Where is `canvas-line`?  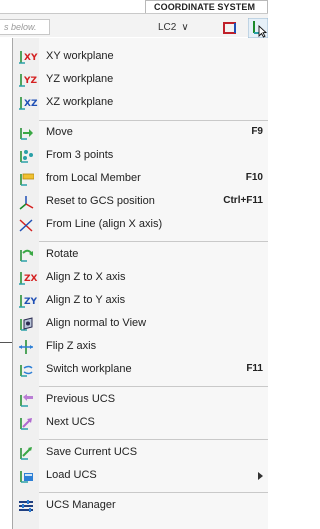 canvas-line is located at coordinates (6, 342).